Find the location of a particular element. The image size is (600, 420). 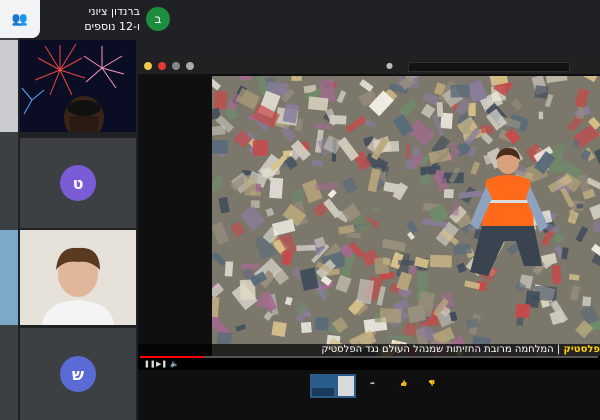

volume-icon: 🔈 is located at coordinates (174, 364).